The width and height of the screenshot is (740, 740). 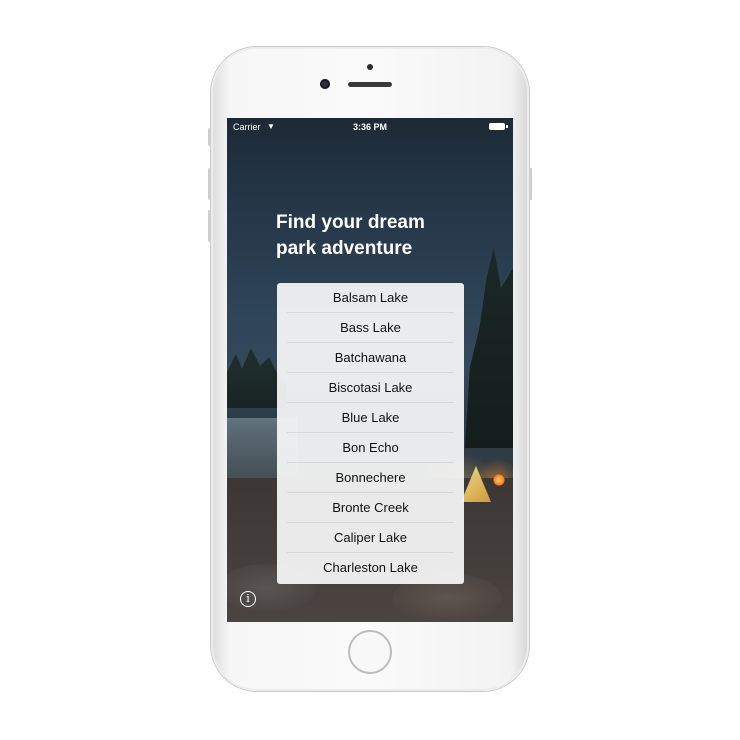 What do you see at coordinates (370, 508) in the screenshot?
I see `list-item: Bronte Creek` at bounding box center [370, 508].